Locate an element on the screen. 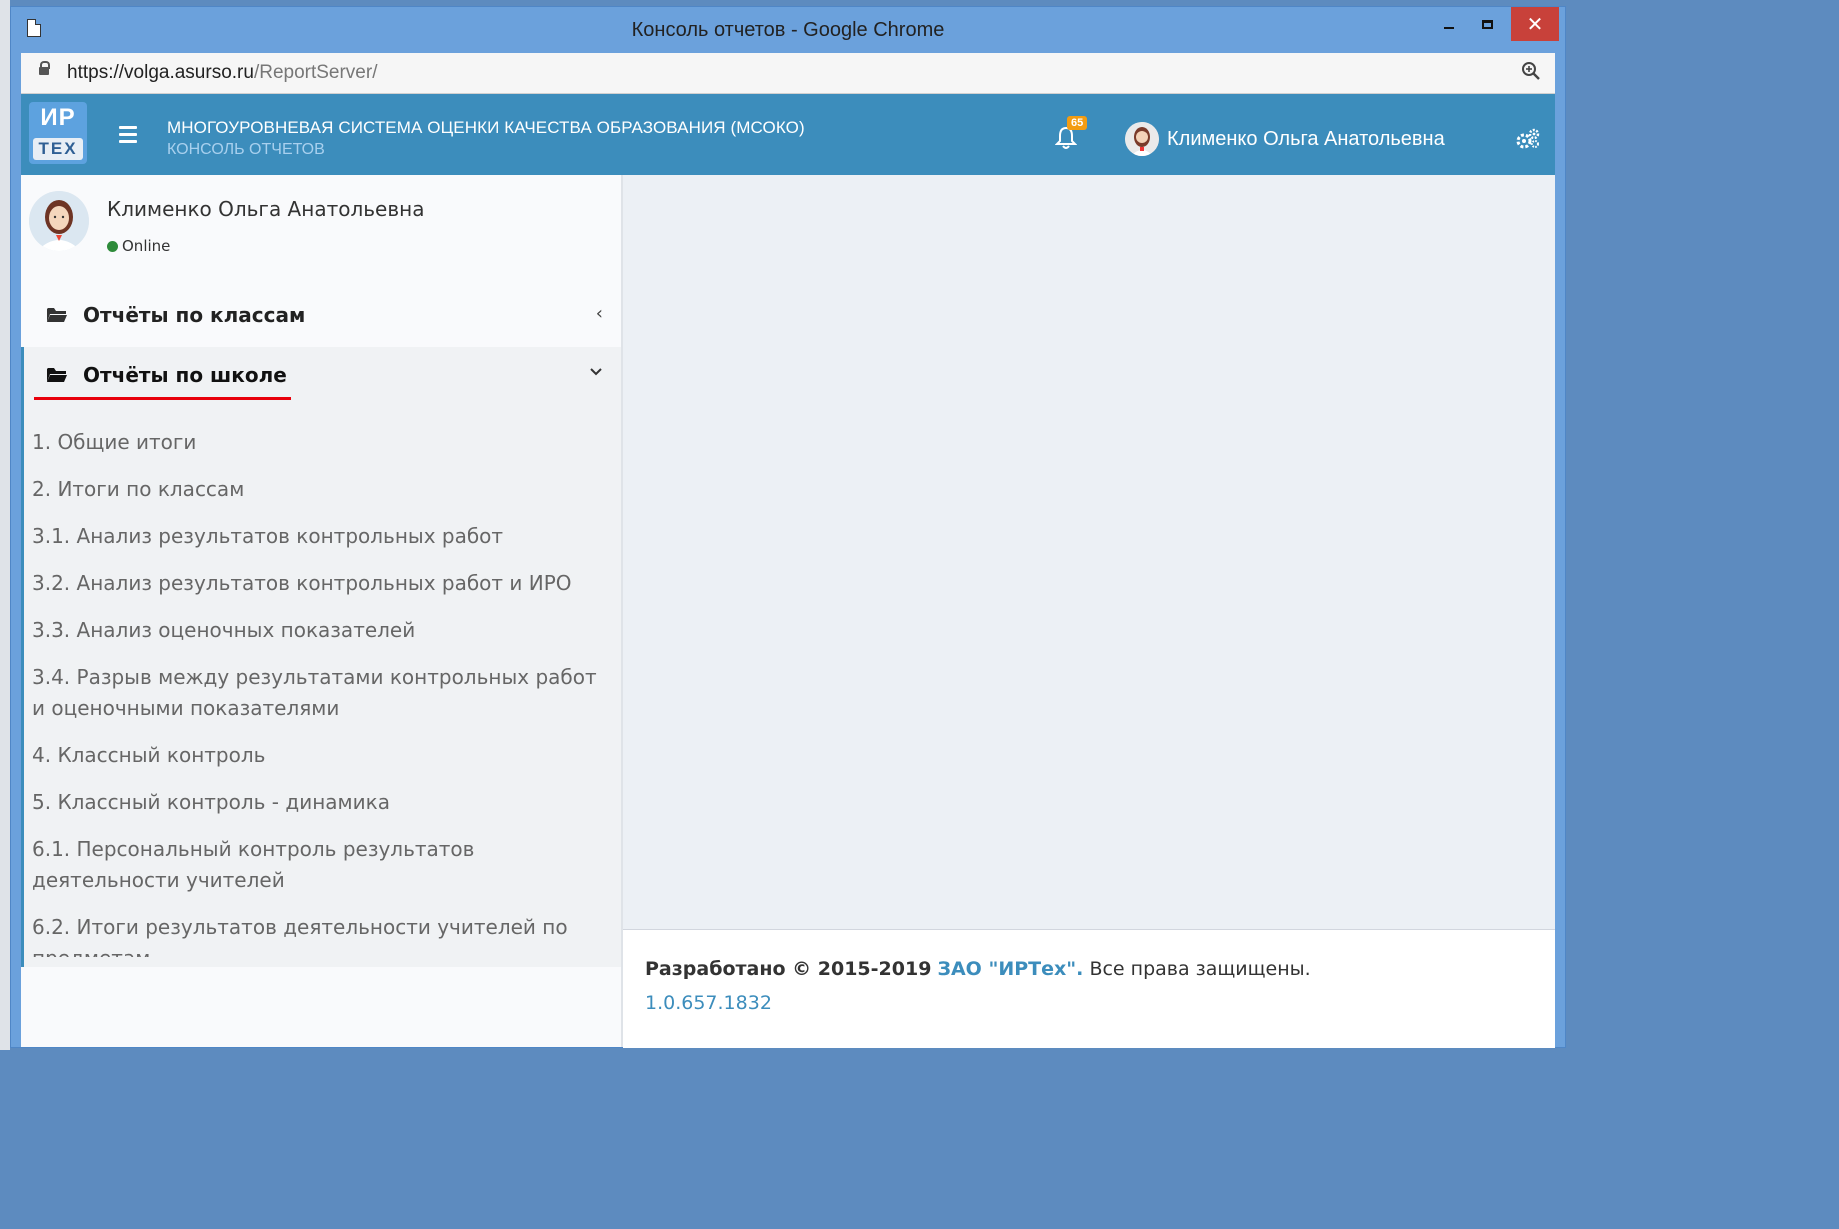  footer-rights: Все права защищены. is located at coordinates (1200, 969).